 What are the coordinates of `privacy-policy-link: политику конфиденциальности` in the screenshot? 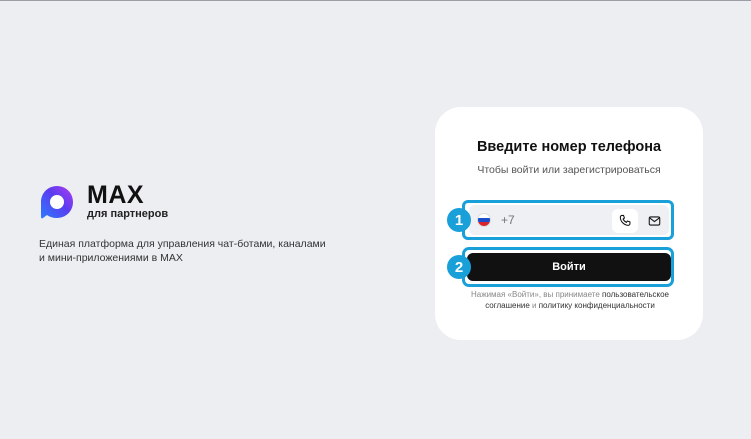 It's located at (597, 305).